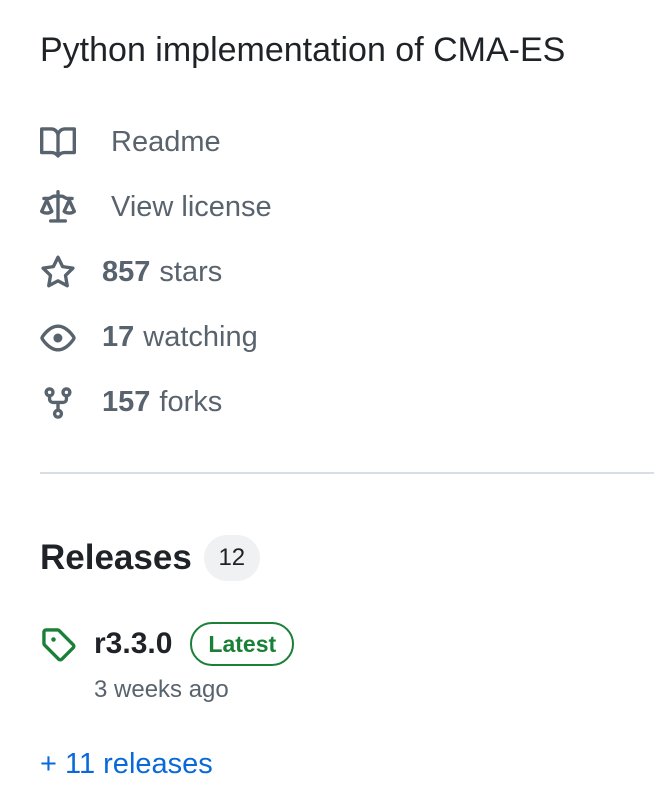 The image size is (654, 796). I want to click on releases-counter: 12, so click(231, 558).